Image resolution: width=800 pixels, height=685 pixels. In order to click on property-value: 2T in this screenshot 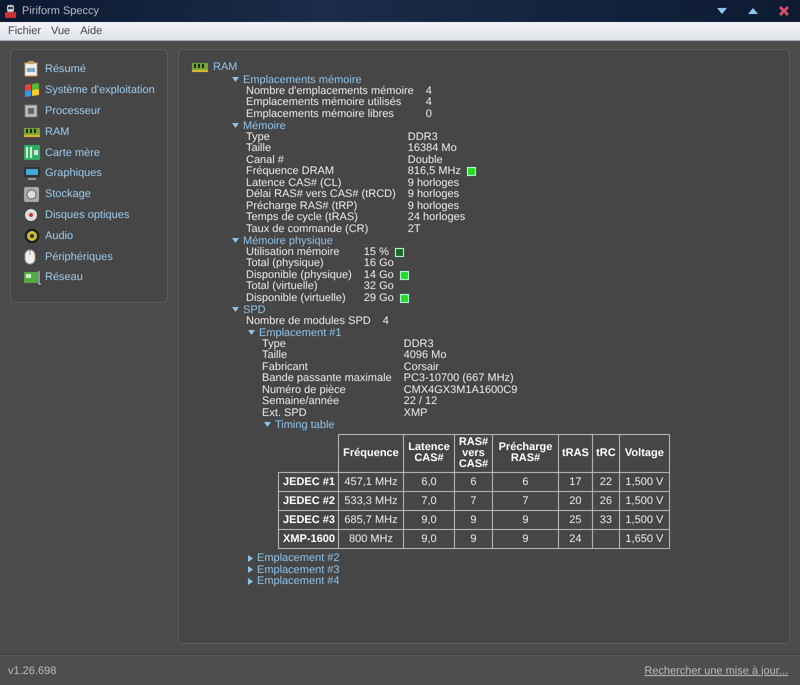, I will do `click(414, 229)`.